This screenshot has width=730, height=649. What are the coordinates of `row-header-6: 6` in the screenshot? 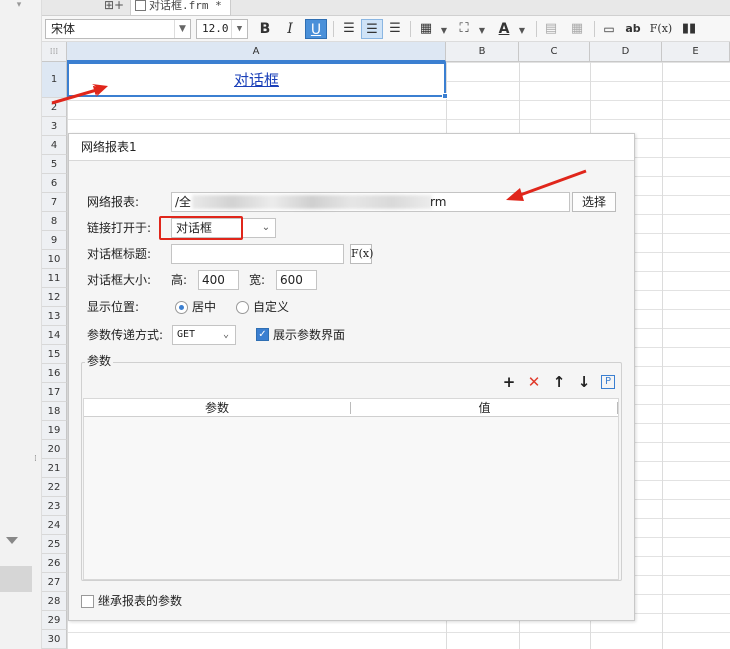 It's located at (54, 183).